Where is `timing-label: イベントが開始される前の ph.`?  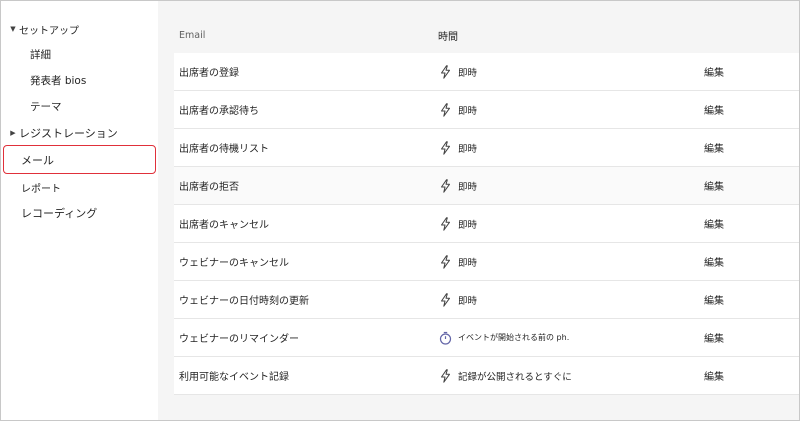 timing-label: イベントが開始される前の ph. is located at coordinates (514, 337).